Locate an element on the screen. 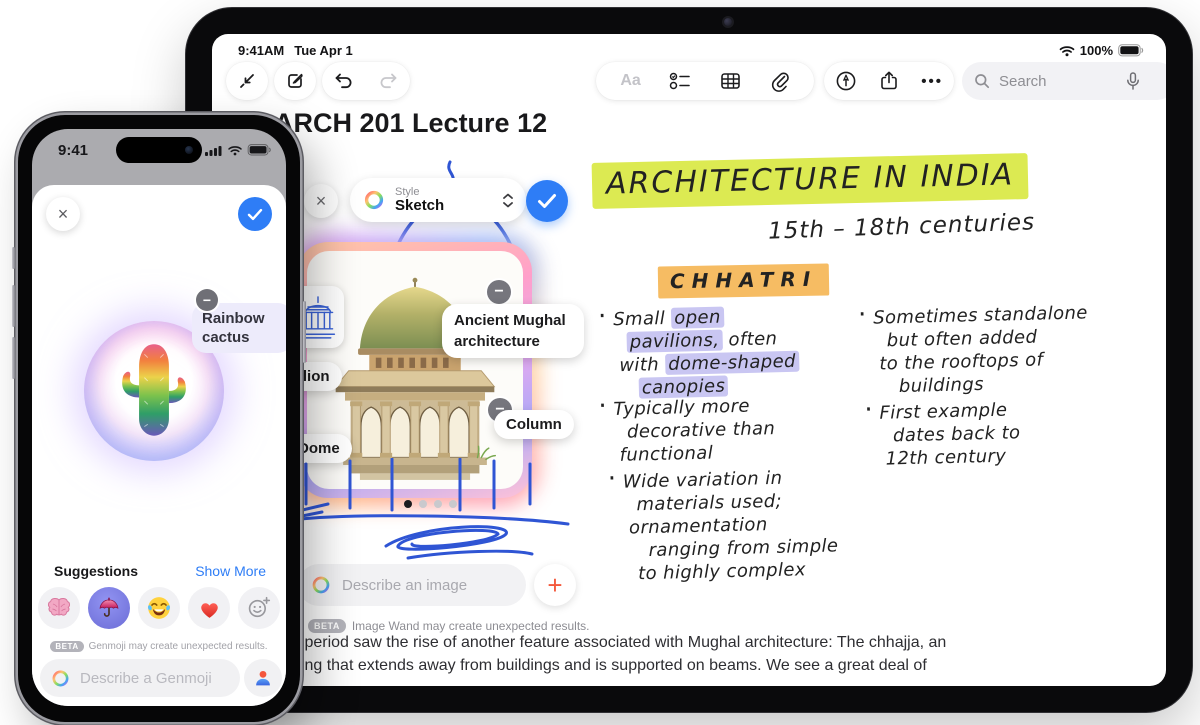 The image size is (1200, 725). undo-icon is located at coordinates (344, 81).